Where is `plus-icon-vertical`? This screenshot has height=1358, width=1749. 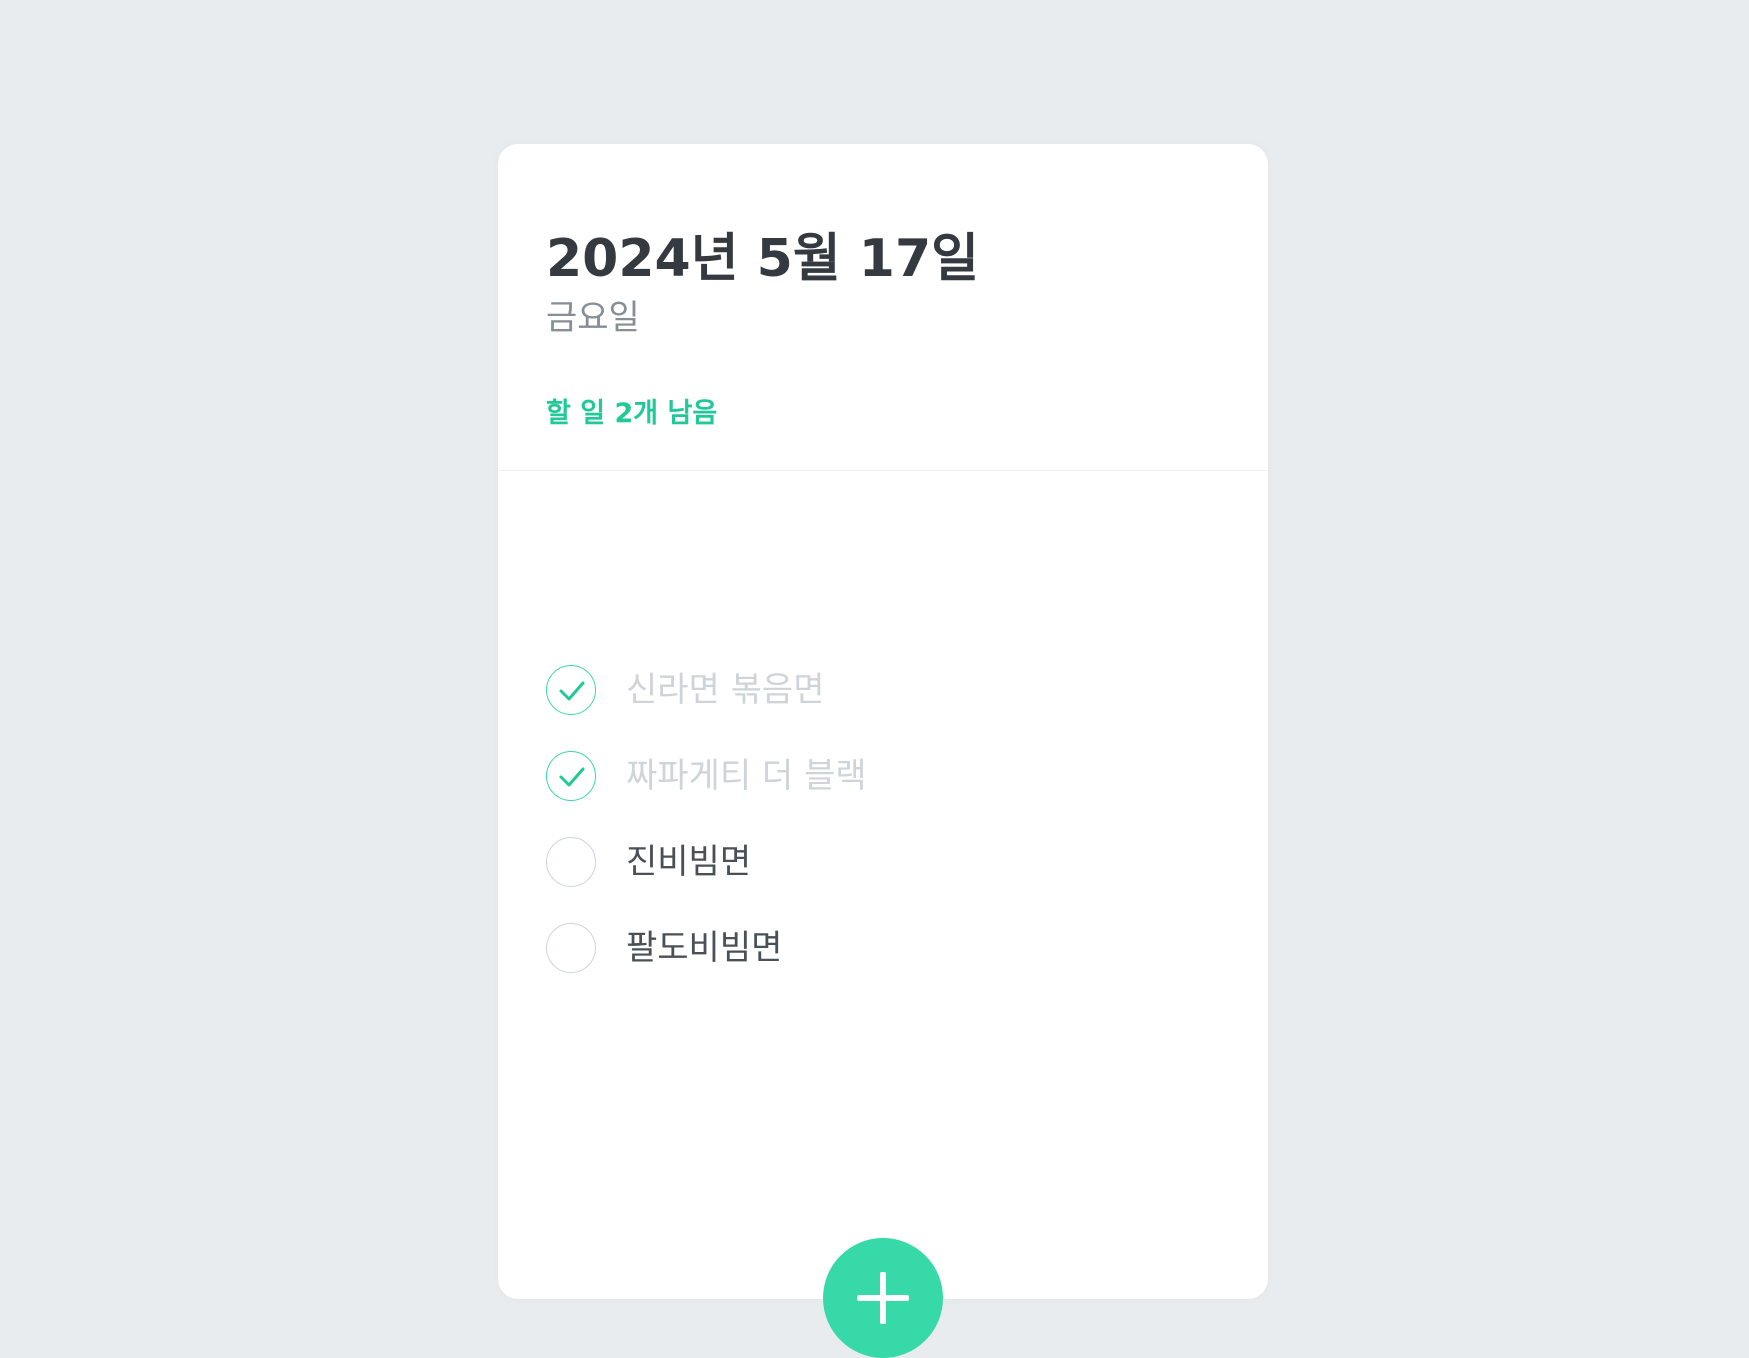
plus-icon-vertical is located at coordinates (883, 1298).